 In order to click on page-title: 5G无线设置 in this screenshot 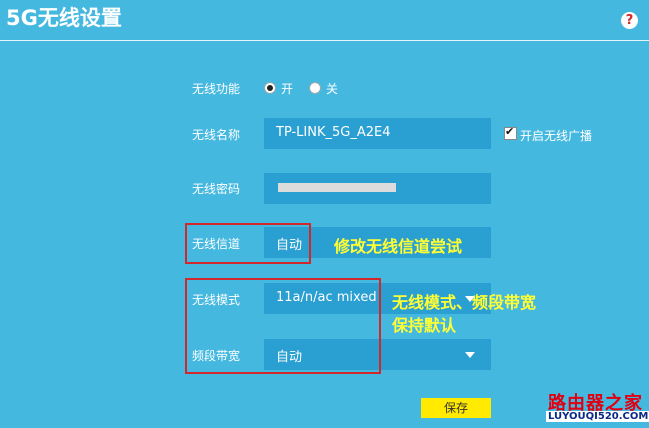, I will do `click(64, 18)`.